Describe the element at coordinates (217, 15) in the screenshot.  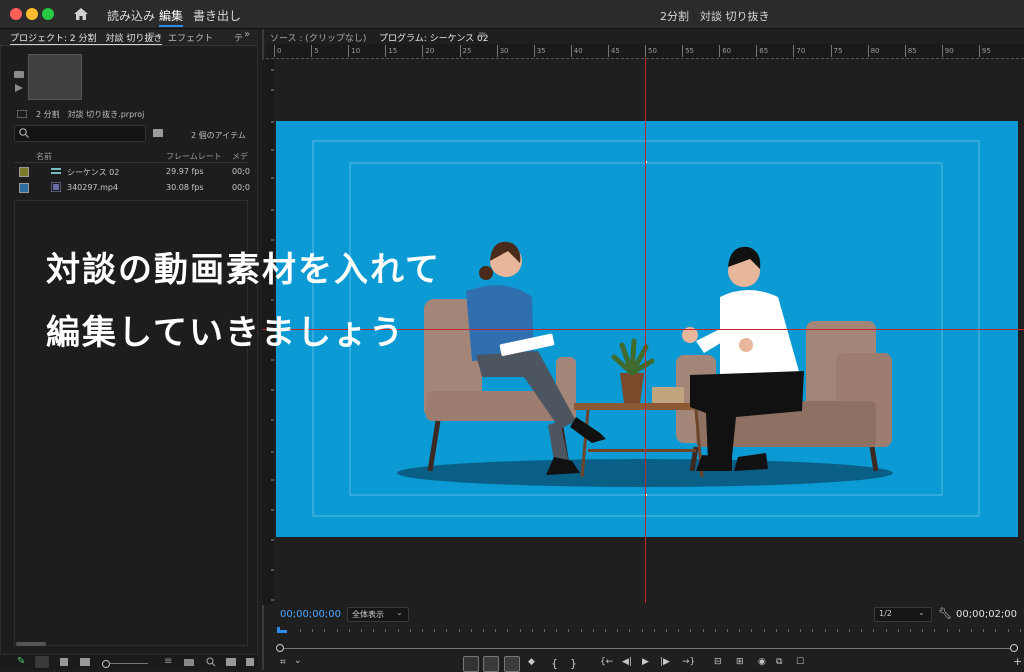
I see `menu-export: 書き出し` at that location.